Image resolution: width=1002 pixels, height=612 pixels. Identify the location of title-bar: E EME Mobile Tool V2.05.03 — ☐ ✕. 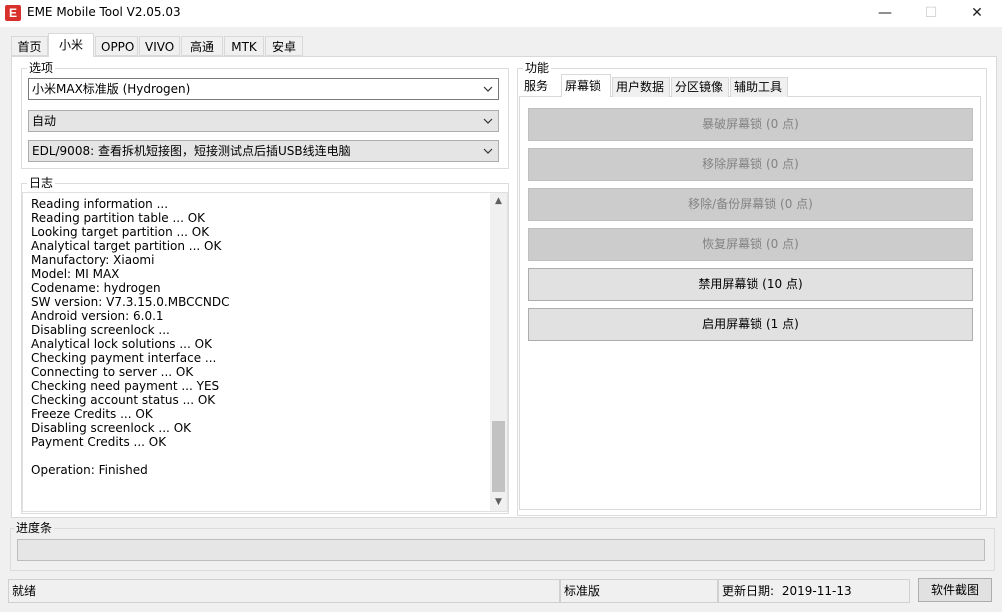
(501, 13).